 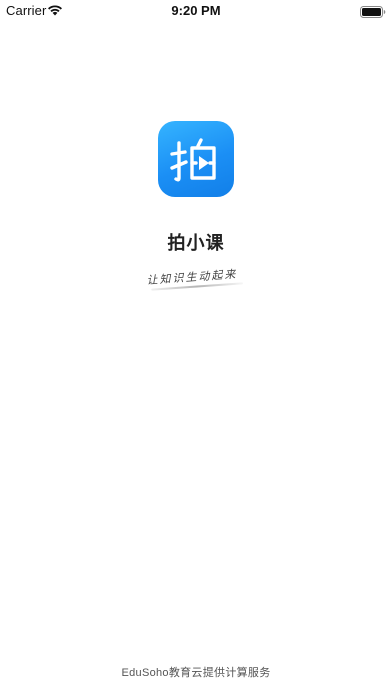 What do you see at coordinates (196, 243) in the screenshot?
I see `app-name: 拍小课` at bounding box center [196, 243].